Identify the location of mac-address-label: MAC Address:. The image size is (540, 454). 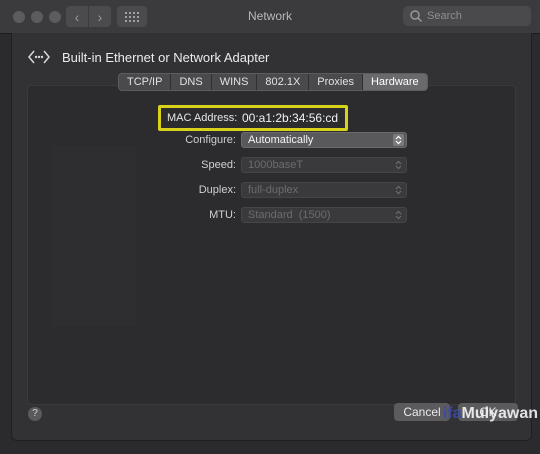
(202, 118).